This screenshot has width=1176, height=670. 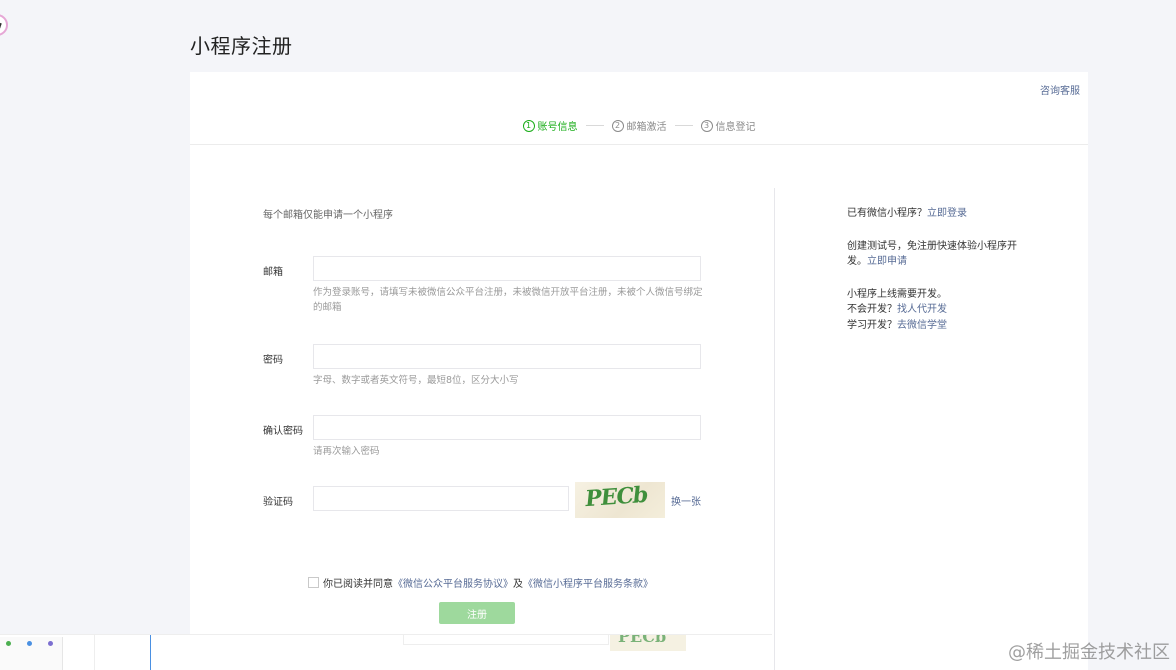 What do you see at coordinates (897, 294) in the screenshot?
I see `dev-line1: 小程序上线需要开发。` at bounding box center [897, 294].